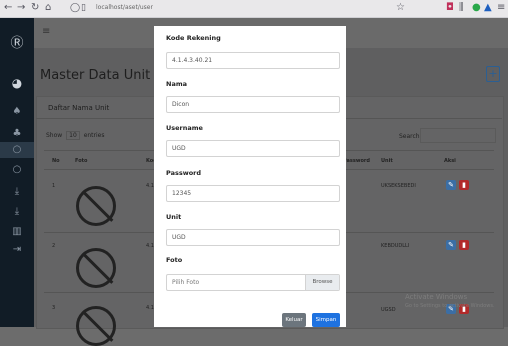 The width and height of the screenshot is (508, 346). What do you see at coordinates (73, 135) in the screenshot?
I see `entries-select: 10` at bounding box center [73, 135].